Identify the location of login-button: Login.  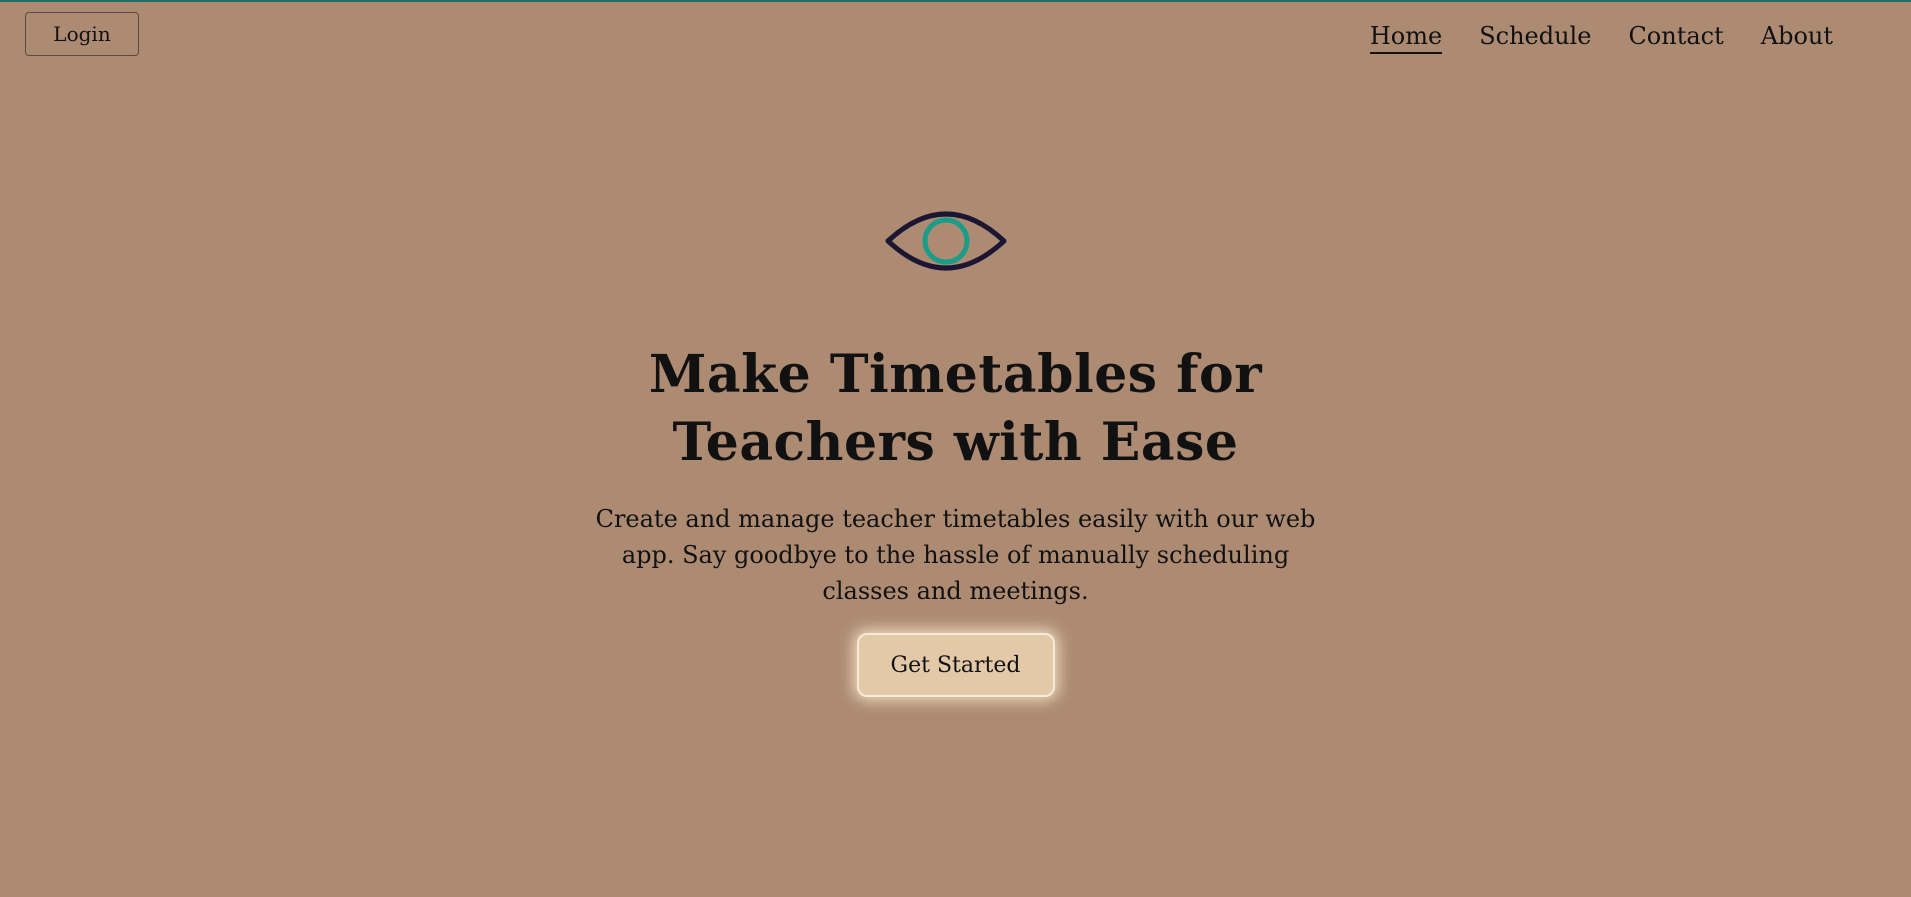
(82, 34).